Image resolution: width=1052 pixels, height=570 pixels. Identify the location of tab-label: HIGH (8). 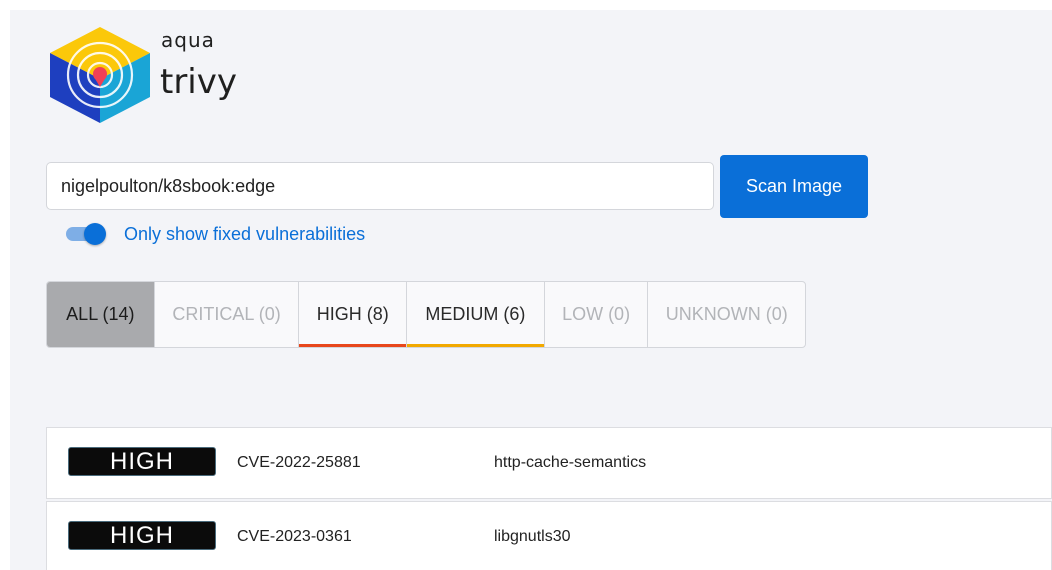
(352, 314).